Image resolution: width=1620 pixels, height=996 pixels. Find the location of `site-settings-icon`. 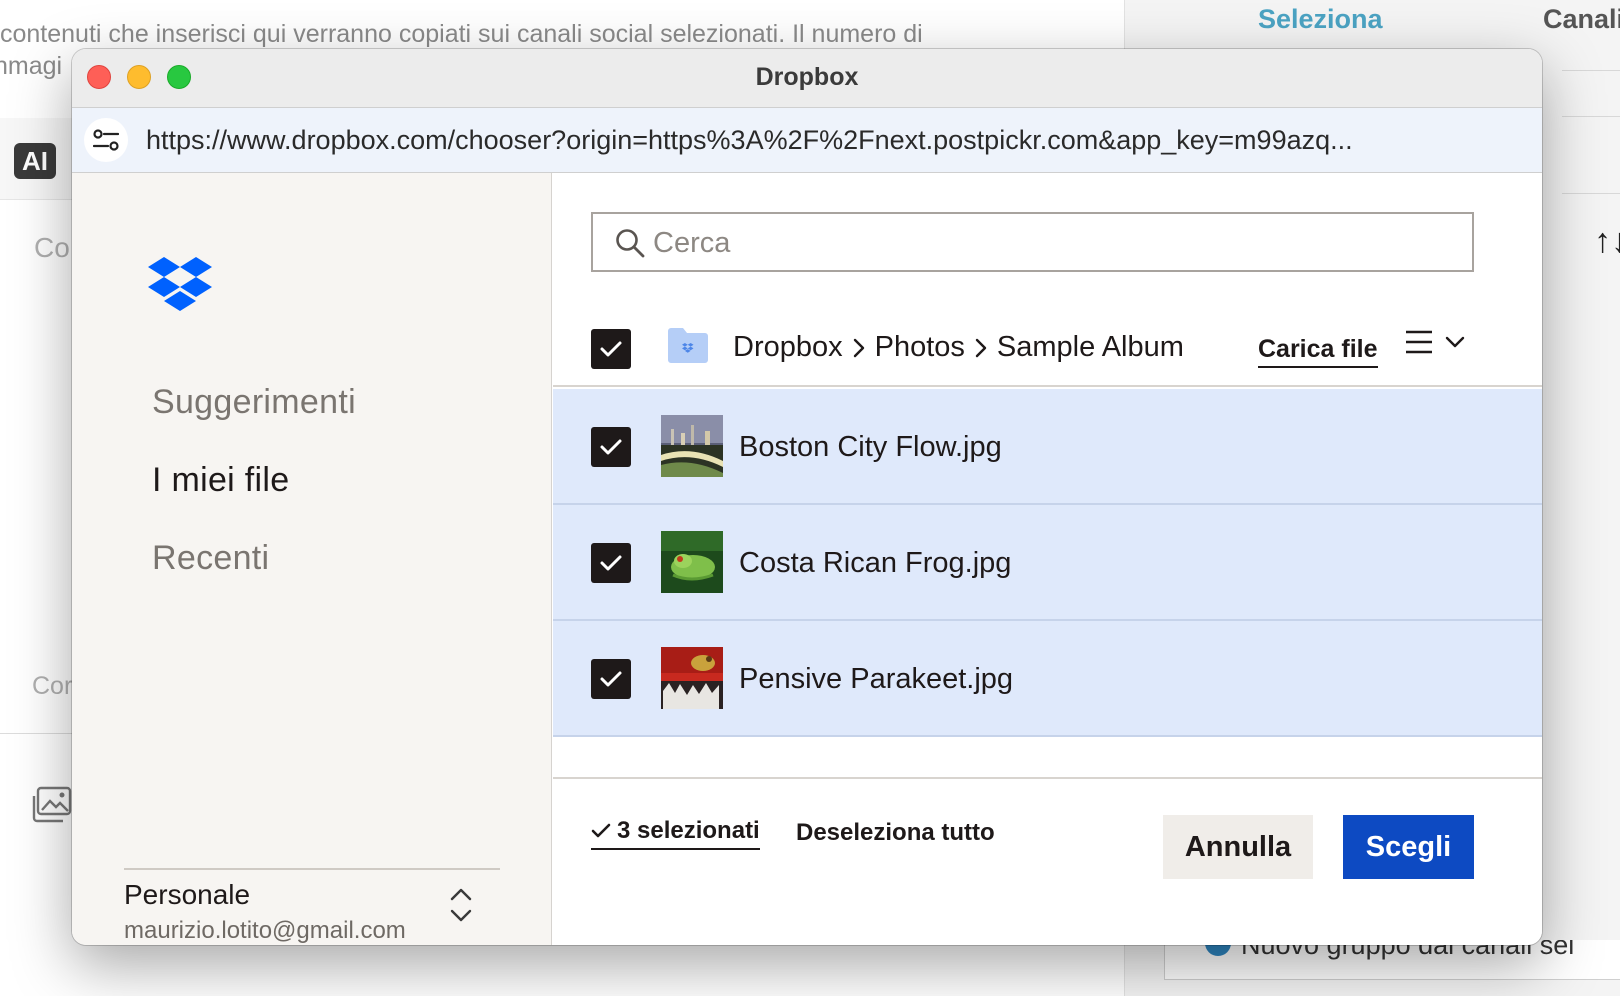

site-settings-icon is located at coordinates (106, 140).